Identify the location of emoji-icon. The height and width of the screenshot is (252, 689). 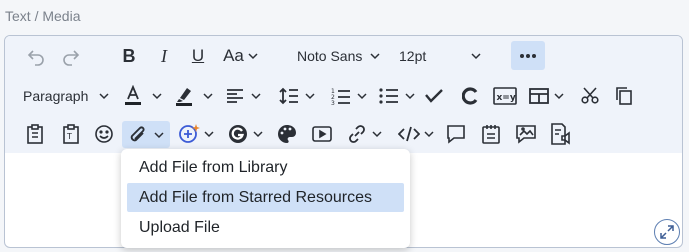
(104, 134).